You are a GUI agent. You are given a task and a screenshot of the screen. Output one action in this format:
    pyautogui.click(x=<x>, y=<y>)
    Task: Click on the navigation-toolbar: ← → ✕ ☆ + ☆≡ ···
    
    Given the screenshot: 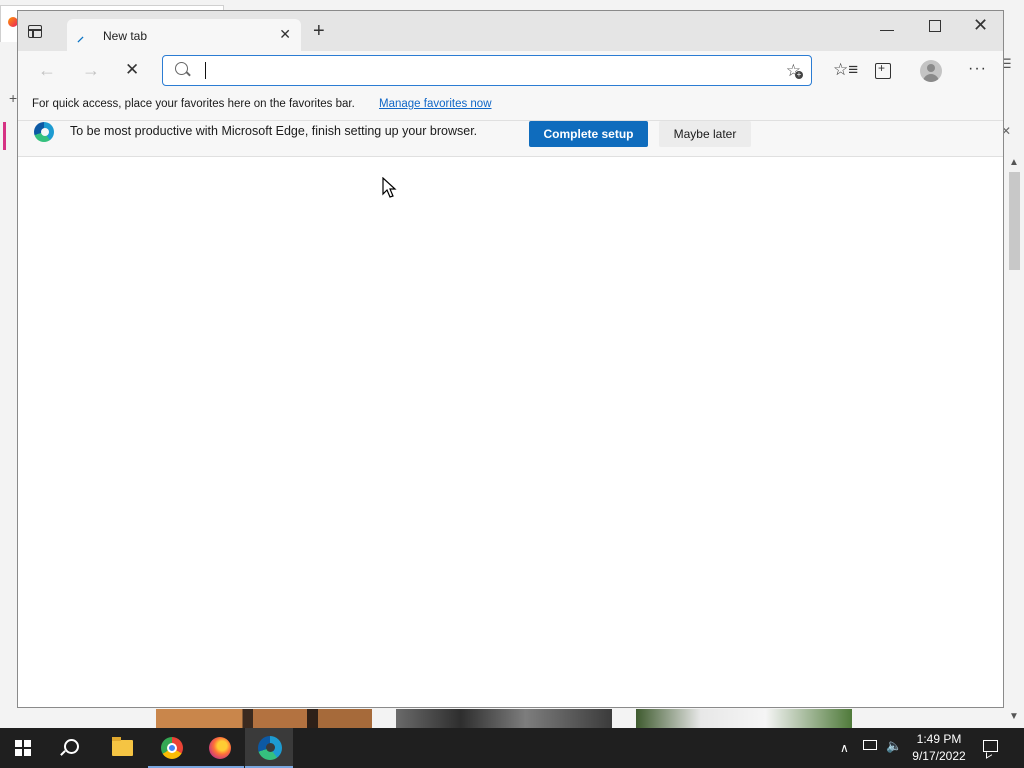 What is the action you would take?
    pyautogui.click(x=510, y=72)
    